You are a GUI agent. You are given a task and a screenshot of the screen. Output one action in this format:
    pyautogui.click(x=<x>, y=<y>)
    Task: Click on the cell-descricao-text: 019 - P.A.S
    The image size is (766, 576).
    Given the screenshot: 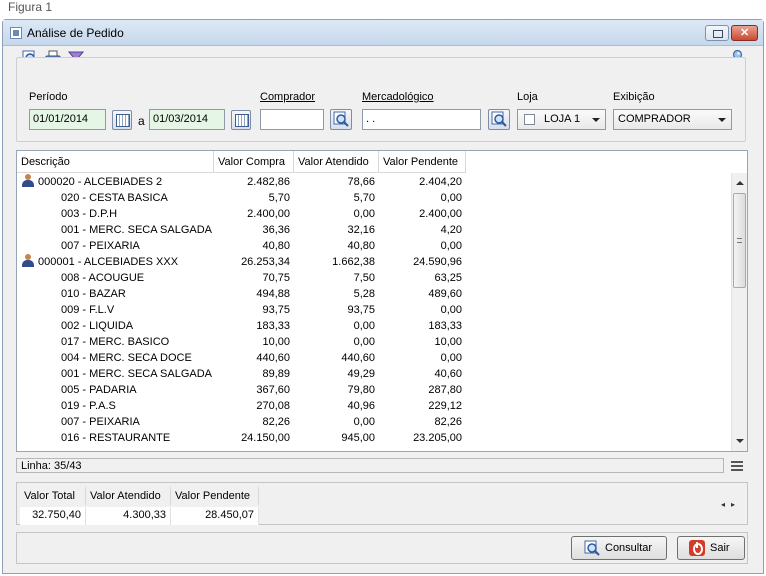 What is the action you would take?
    pyautogui.click(x=88, y=406)
    